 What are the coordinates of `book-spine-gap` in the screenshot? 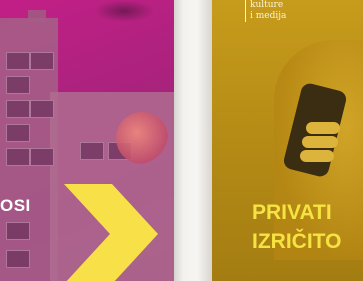 It's located at (193, 140).